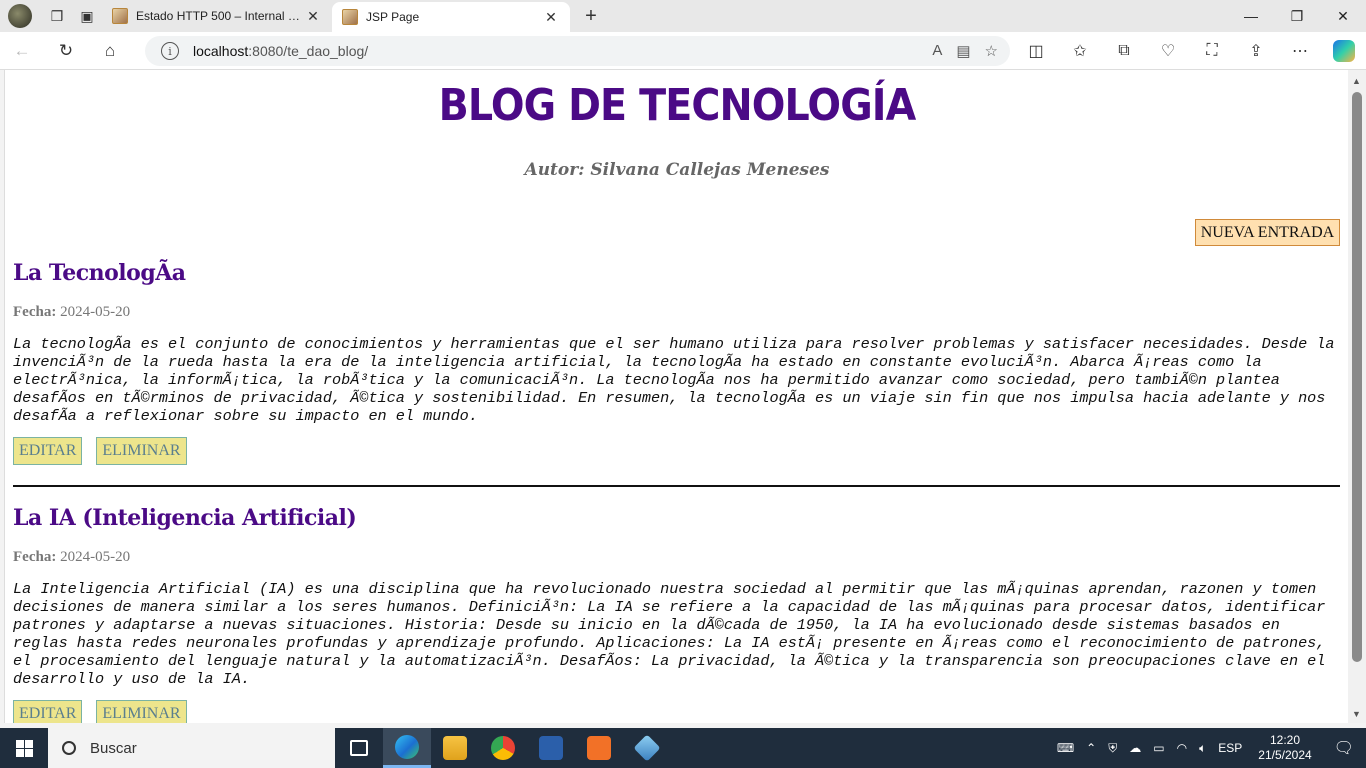 The image size is (1366, 768). I want to click on post-title: La TecnologÃa, so click(99, 273).